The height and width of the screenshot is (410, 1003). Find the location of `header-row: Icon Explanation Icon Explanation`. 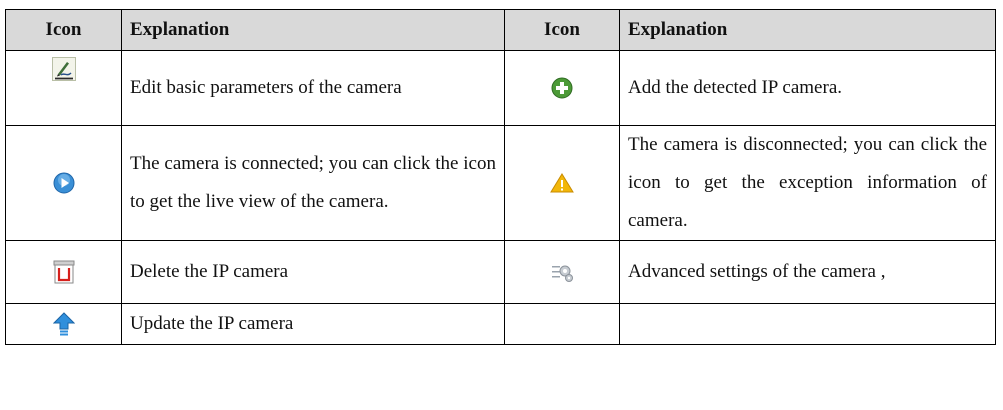

header-row: Icon Explanation Icon Explanation is located at coordinates (500, 30).